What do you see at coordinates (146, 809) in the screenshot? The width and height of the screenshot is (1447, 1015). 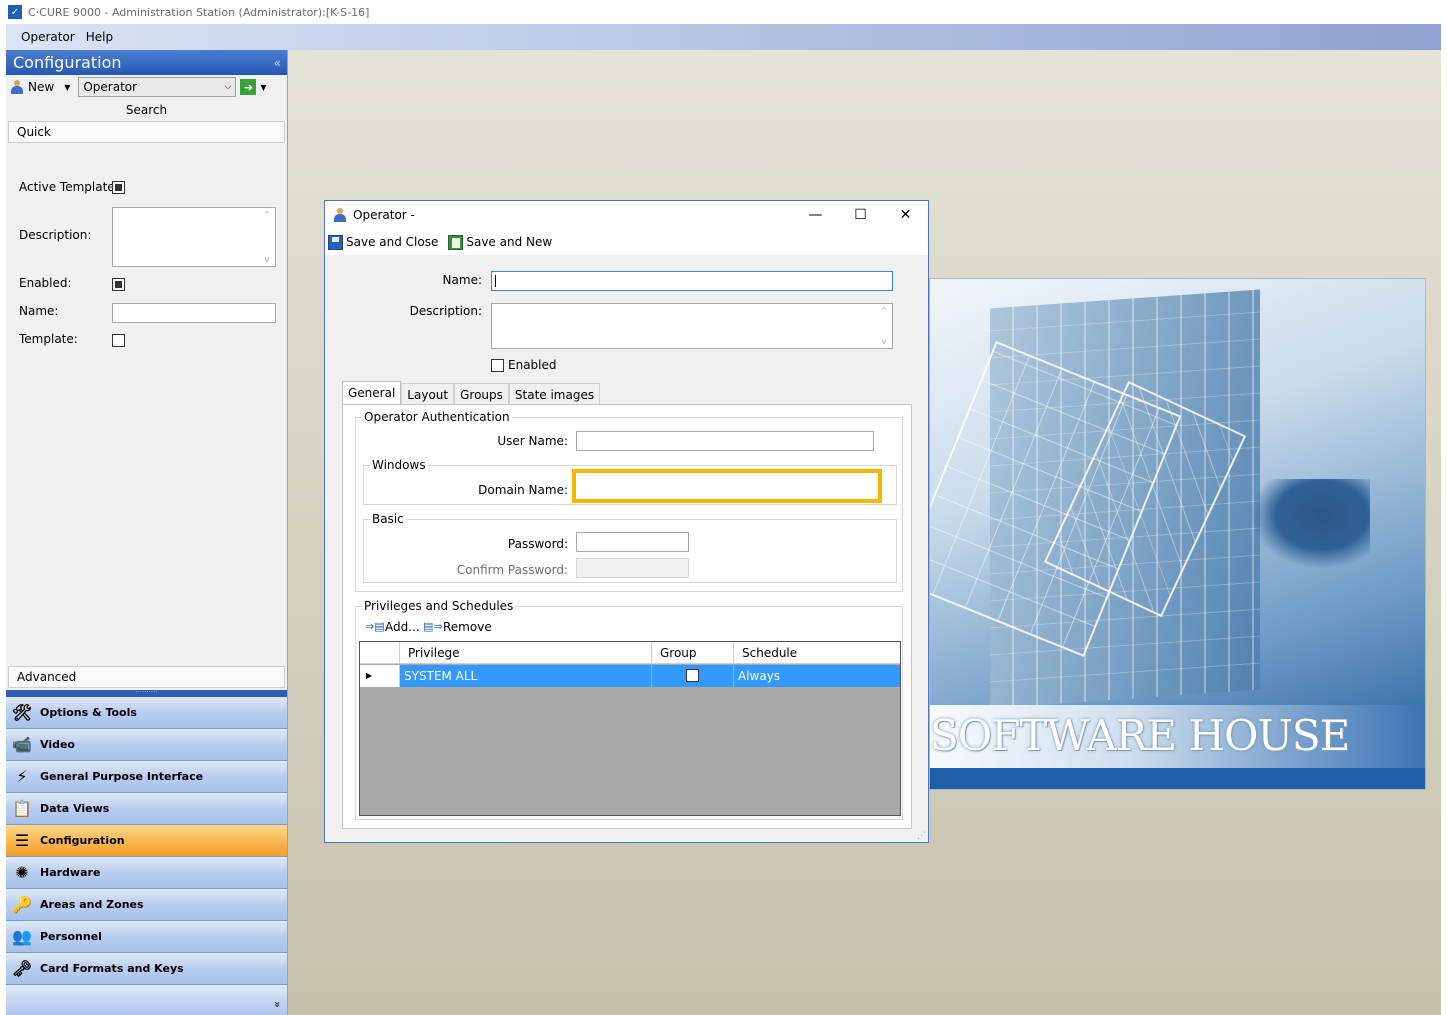 I see `nav-data-views: 📋 Data Views` at bounding box center [146, 809].